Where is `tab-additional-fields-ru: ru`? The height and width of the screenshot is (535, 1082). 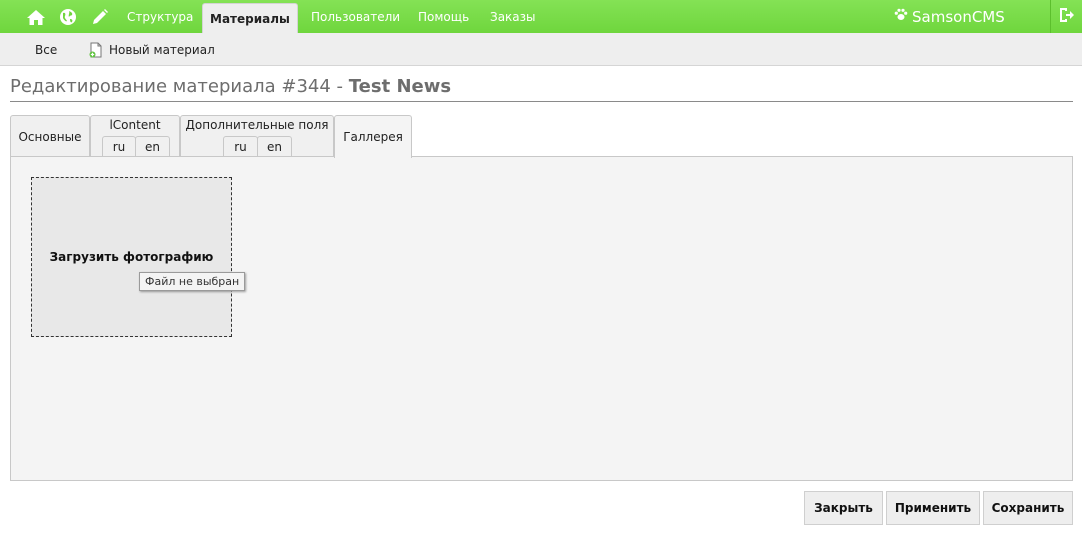 tab-additional-fields-ru: ru is located at coordinates (240, 146).